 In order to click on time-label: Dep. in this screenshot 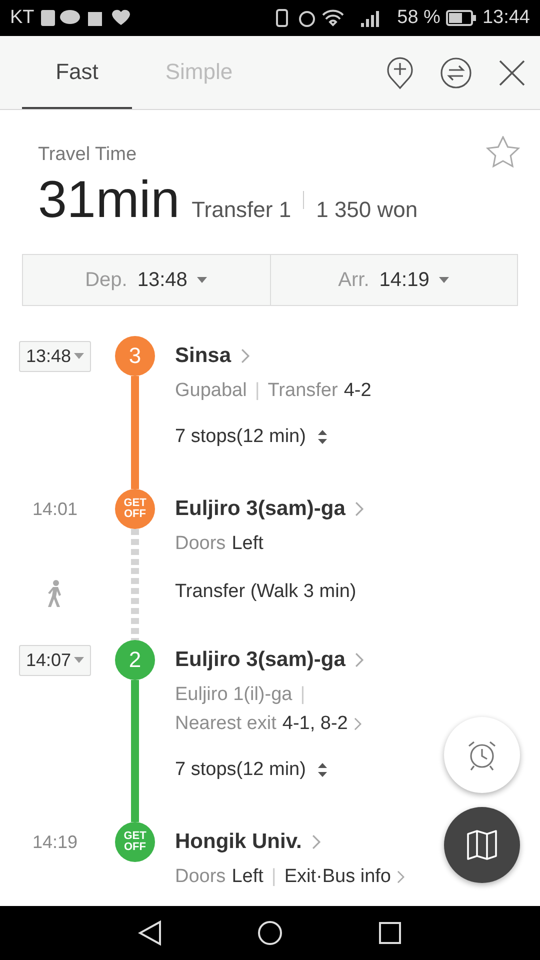, I will do `click(106, 280)`.